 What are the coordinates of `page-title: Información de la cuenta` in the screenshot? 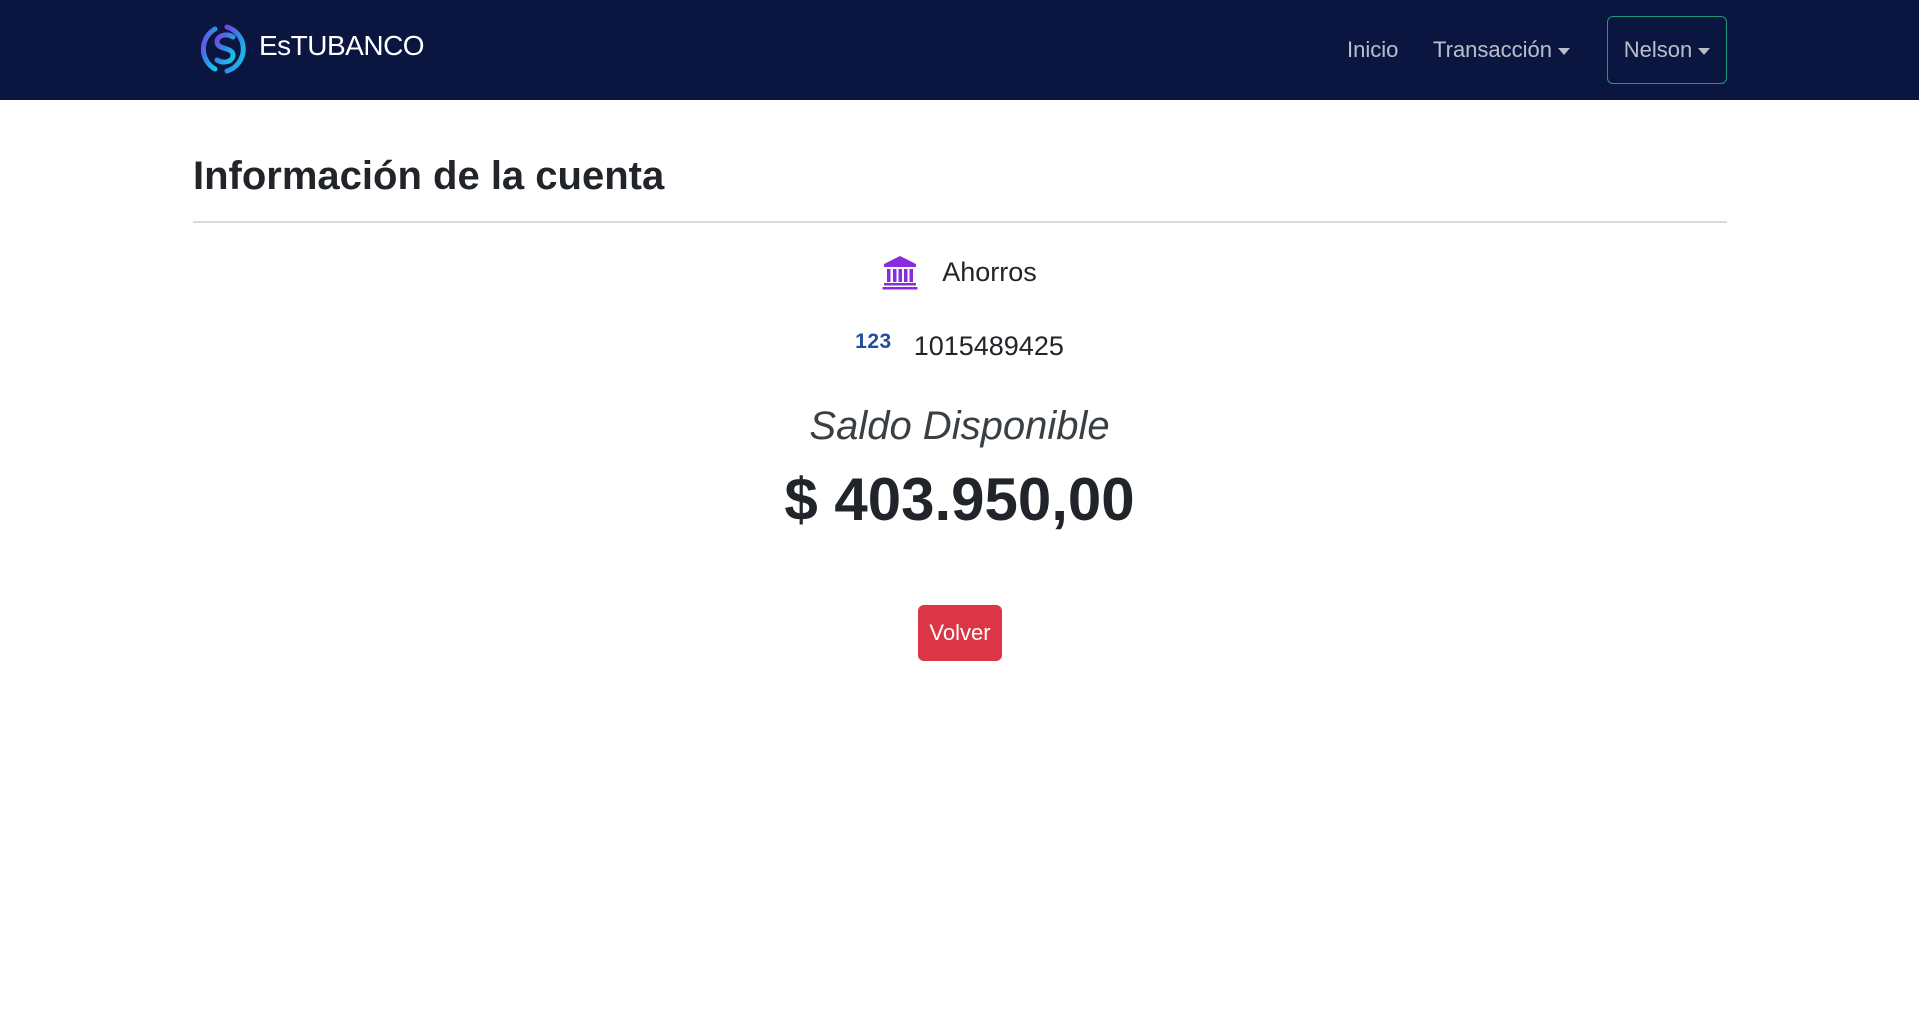 It's located at (429, 176).